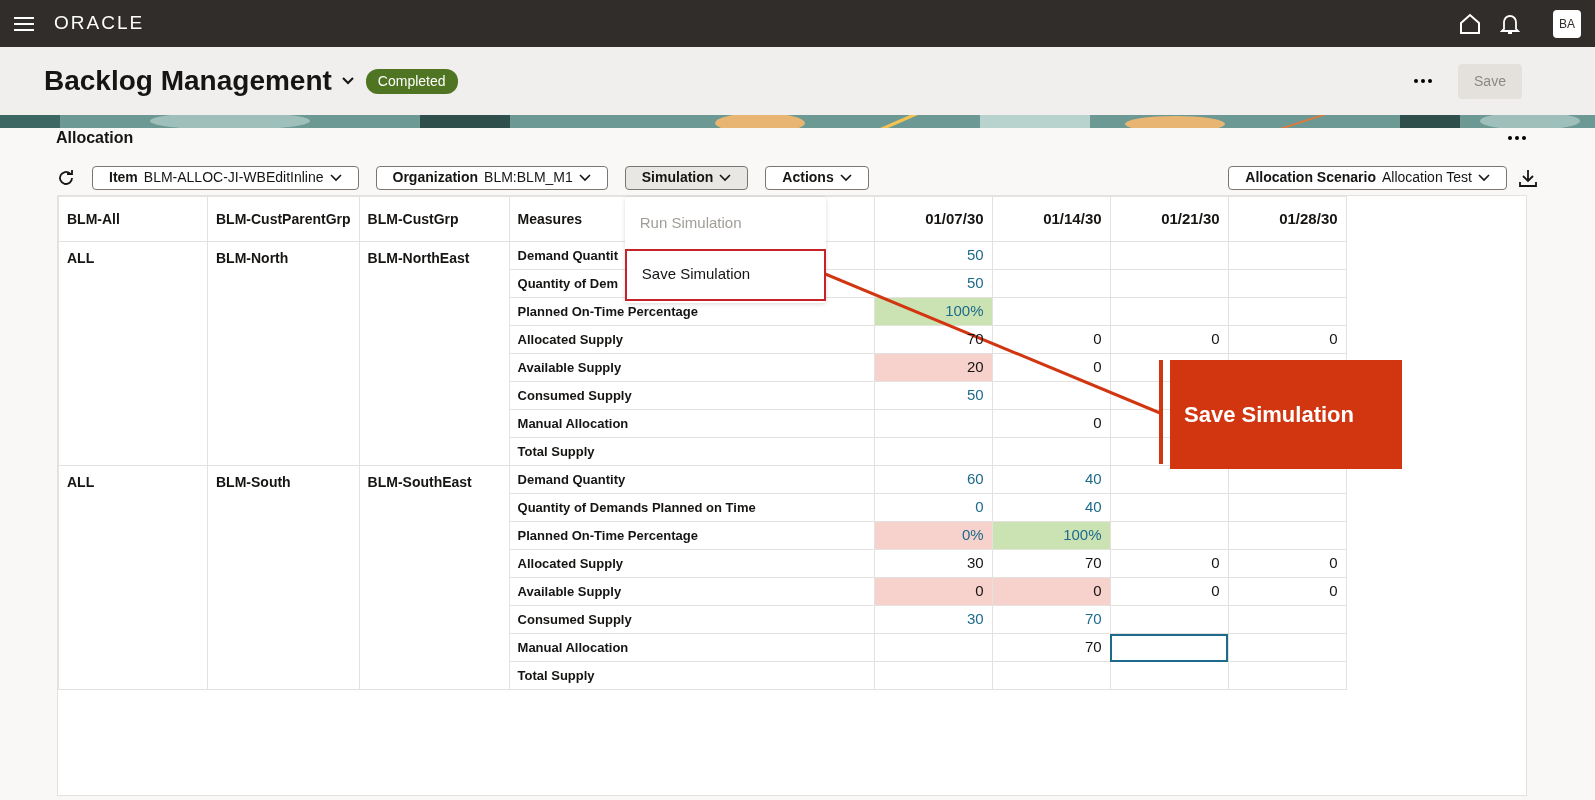  Describe the element at coordinates (434, 577) in the screenshot. I see `table-cell: BLM-SouthEast` at that location.